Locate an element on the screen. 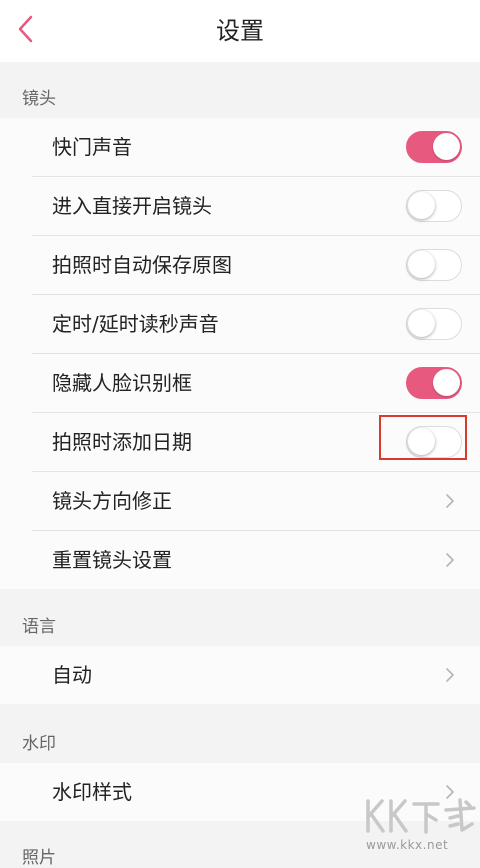 The image size is (480, 868). hide-face-frame-toggle is located at coordinates (434, 383).